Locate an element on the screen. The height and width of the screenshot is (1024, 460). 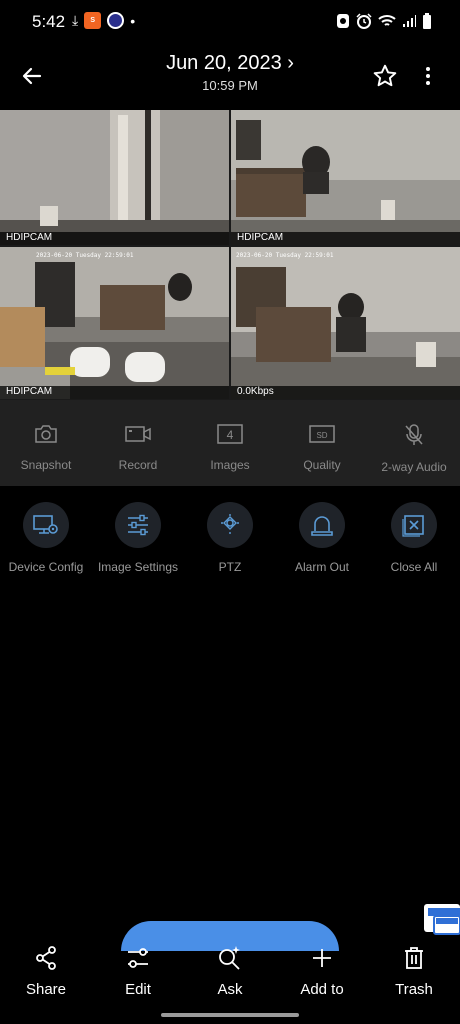
ask-icon is located at coordinates (229, 958).